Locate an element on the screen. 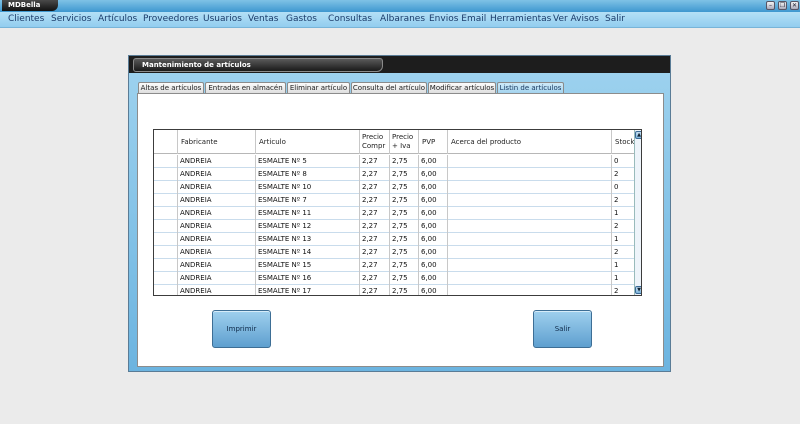 The image size is (800, 424). restore-icon: ❐ is located at coordinates (782, 5).